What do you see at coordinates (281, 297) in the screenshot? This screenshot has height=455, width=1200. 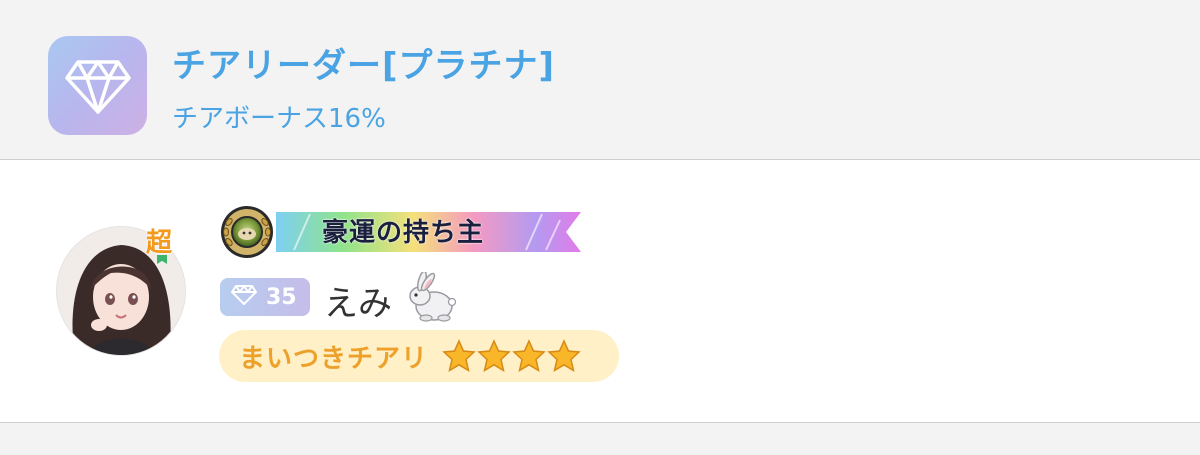 I see `level-number: 35` at bounding box center [281, 297].